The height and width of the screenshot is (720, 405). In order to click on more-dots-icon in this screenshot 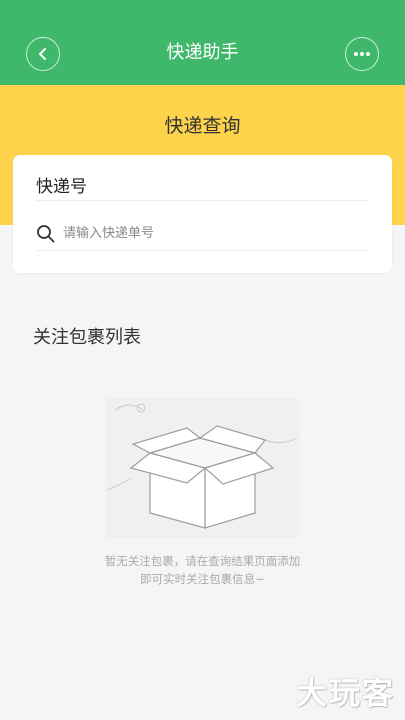, I will do `click(362, 54)`.